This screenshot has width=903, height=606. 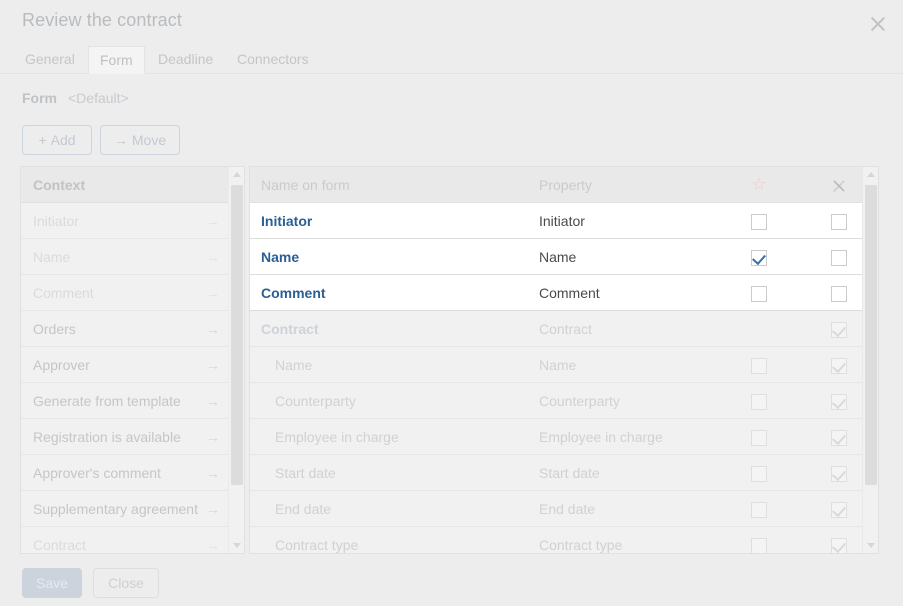 What do you see at coordinates (280, 256) in the screenshot?
I see `cell-name-on-form: Name` at bounding box center [280, 256].